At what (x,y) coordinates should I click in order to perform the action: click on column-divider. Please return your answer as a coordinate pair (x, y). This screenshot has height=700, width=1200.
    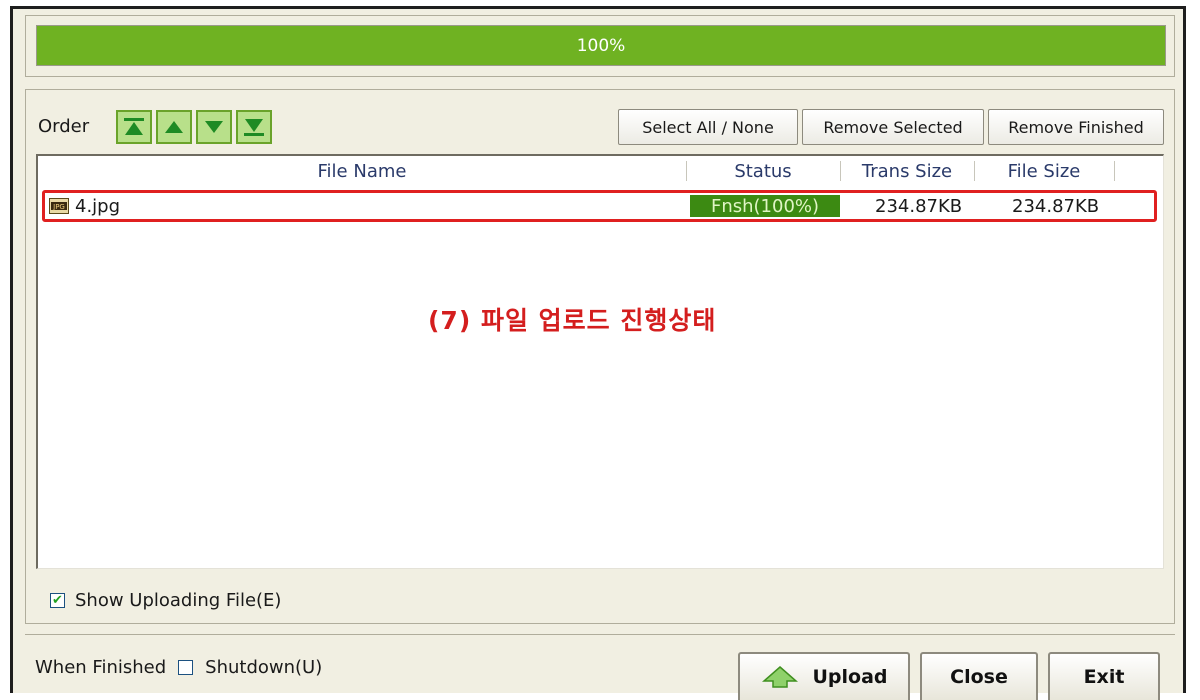
    Looking at the image, I should click on (1114, 171).